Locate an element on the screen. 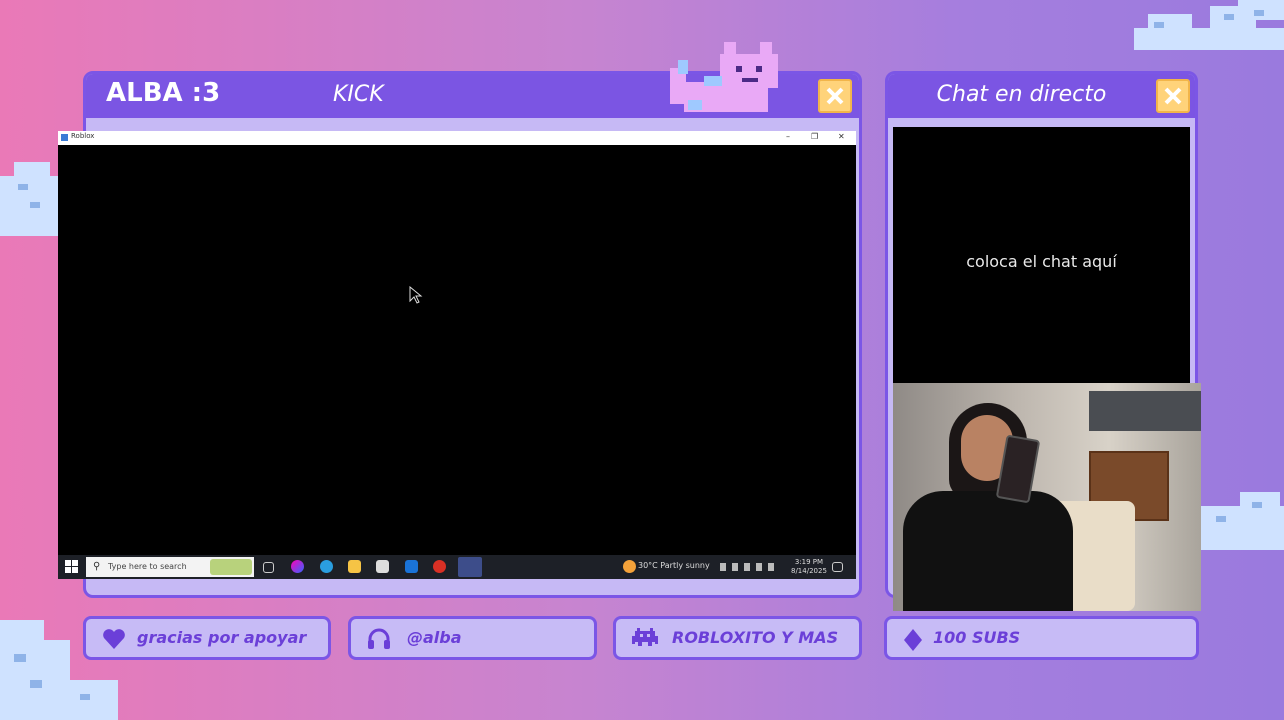 Image resolution: width=1284 pixels, height=720 pixels. edge-icon is located at coordinates (326, 566).